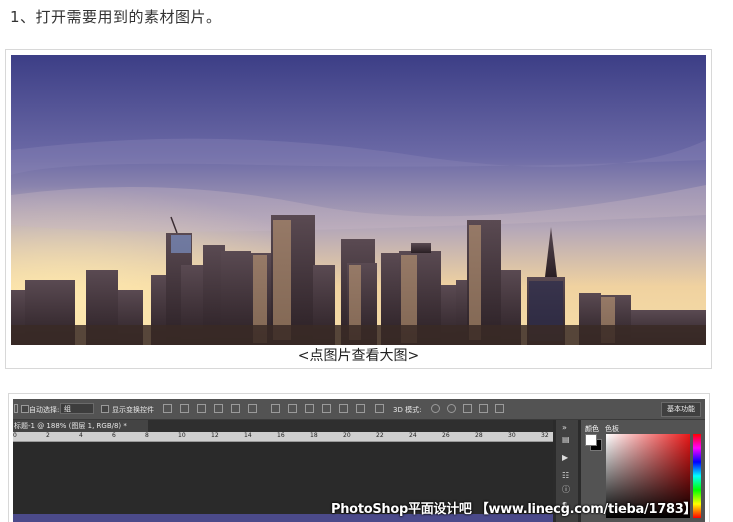 The width and height of the screenshot is (733, 522). I want to click on ruler-tick: 30, so click(512, 435).